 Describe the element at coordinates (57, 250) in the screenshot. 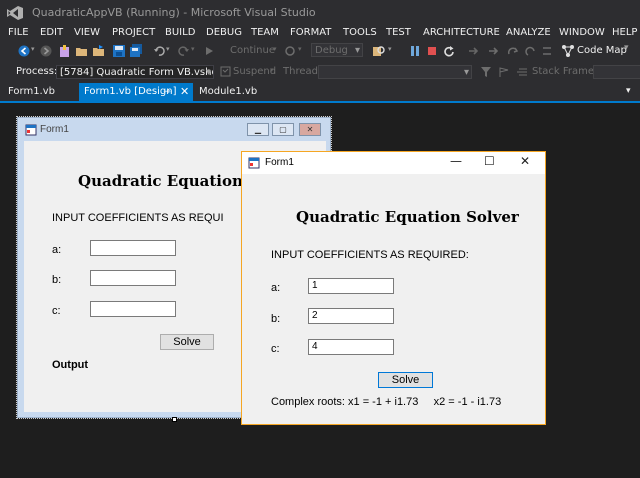

I see `design-label-a: a:` at that location.